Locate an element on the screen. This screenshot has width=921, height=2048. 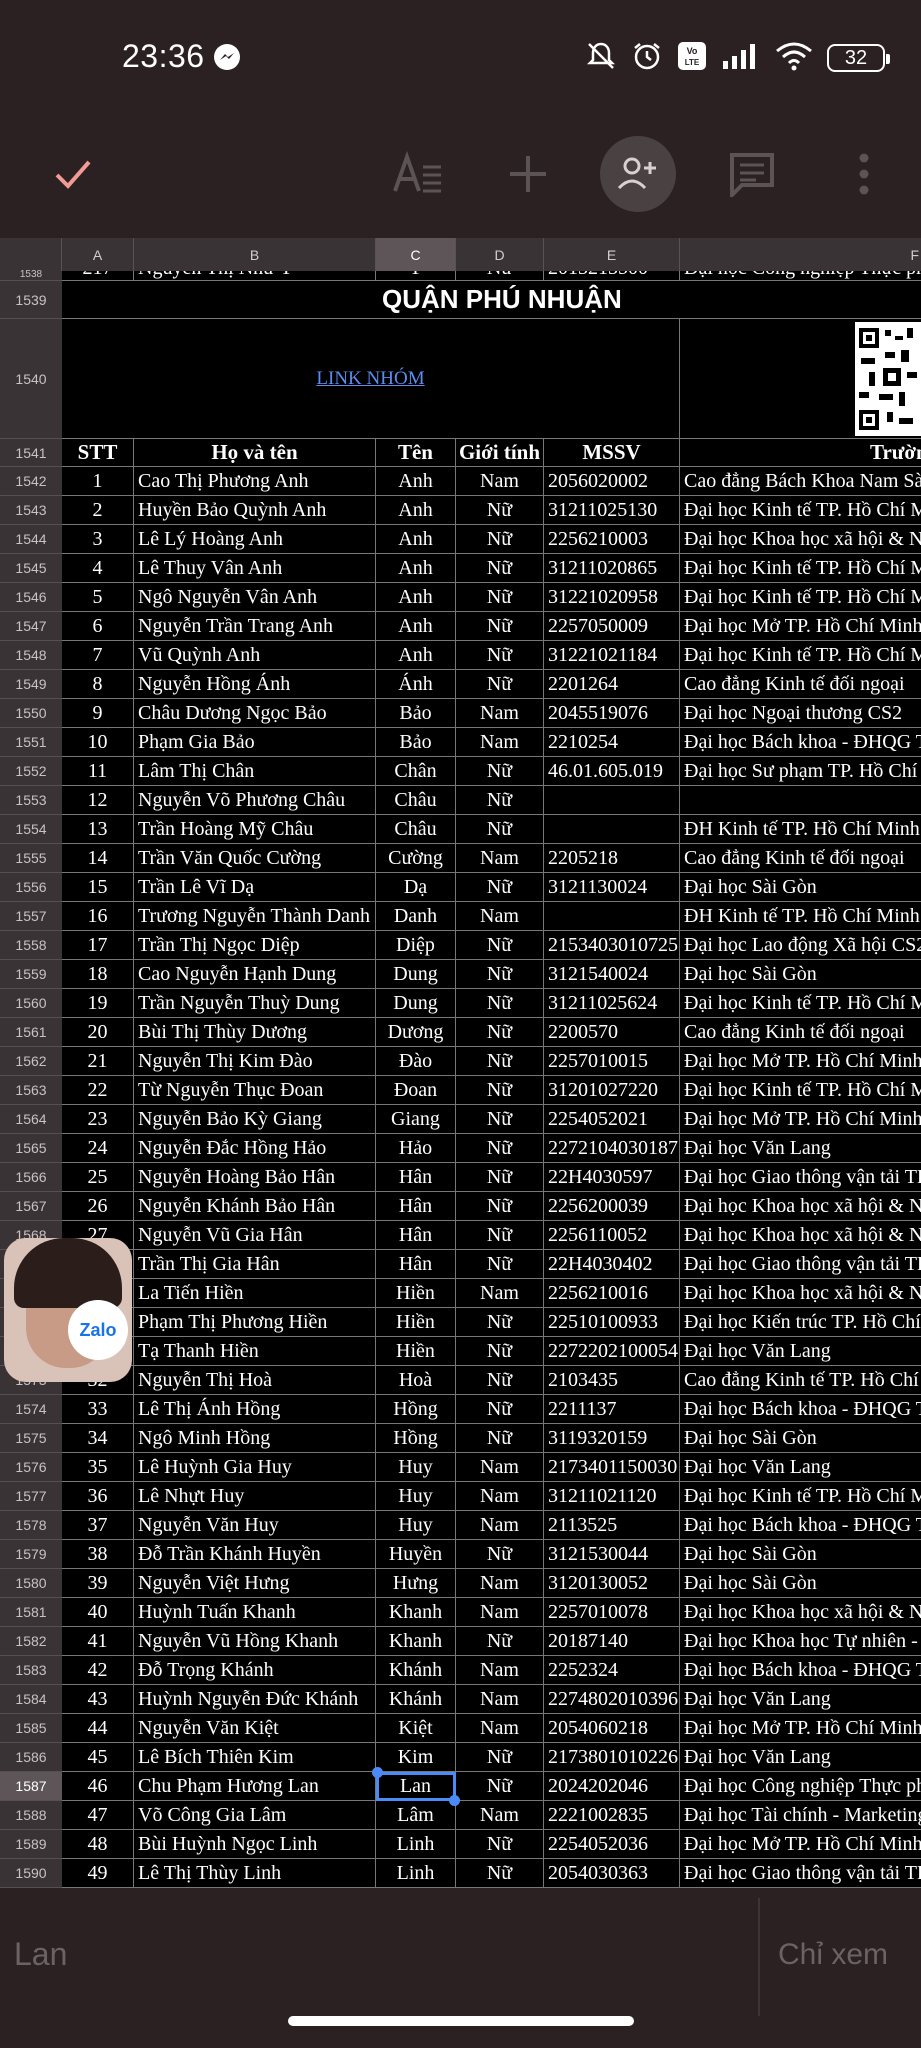
cell-stt: 5 is located at coordinates (98, 597).